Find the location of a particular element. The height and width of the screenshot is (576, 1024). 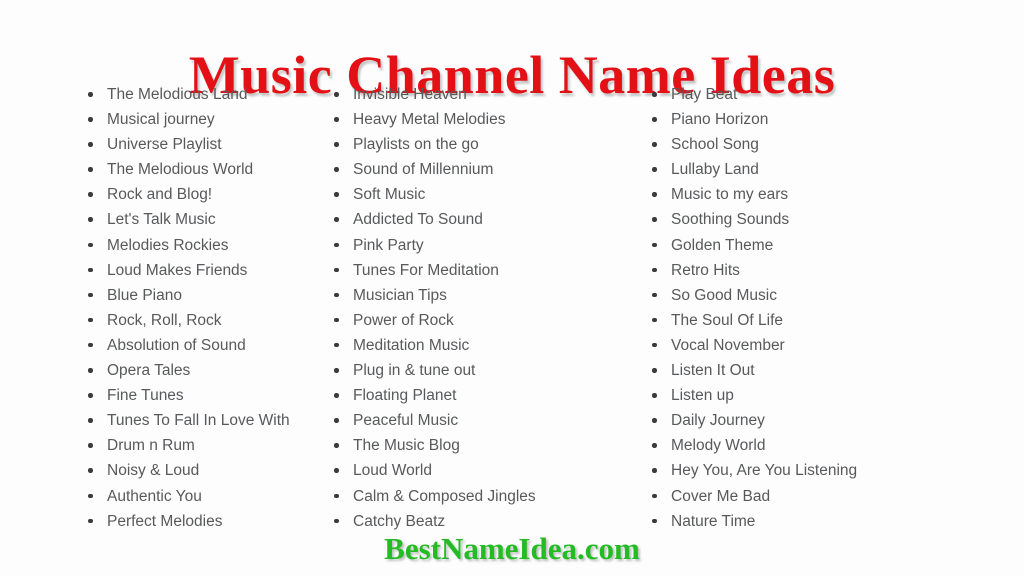

list-item: Musical journey is located at coordinates (204, 119).